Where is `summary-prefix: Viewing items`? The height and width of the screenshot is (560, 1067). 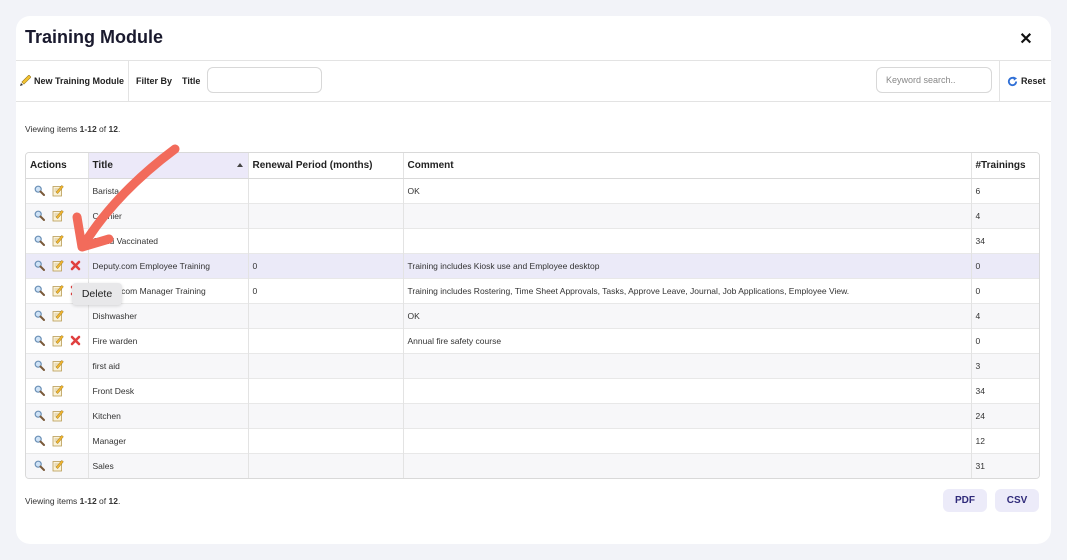 summary-prefix: Viewing items is located at coordinates (52, 129).